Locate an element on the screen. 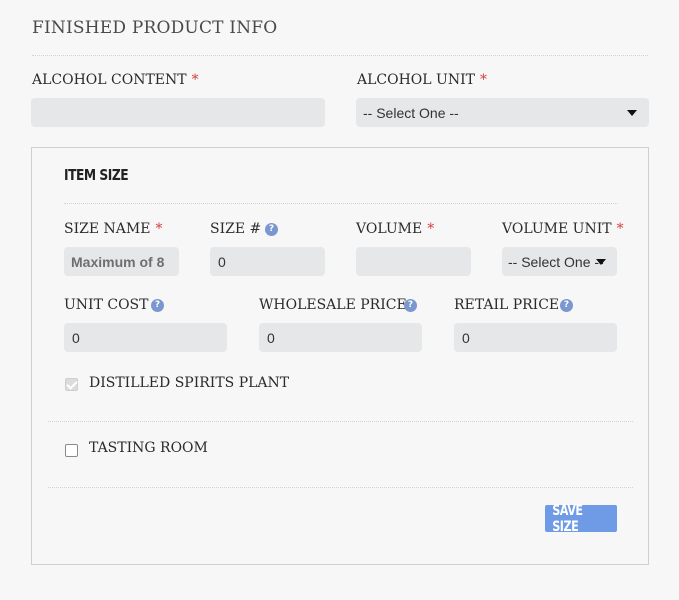  volume-input is located at coordinates (413, 261).